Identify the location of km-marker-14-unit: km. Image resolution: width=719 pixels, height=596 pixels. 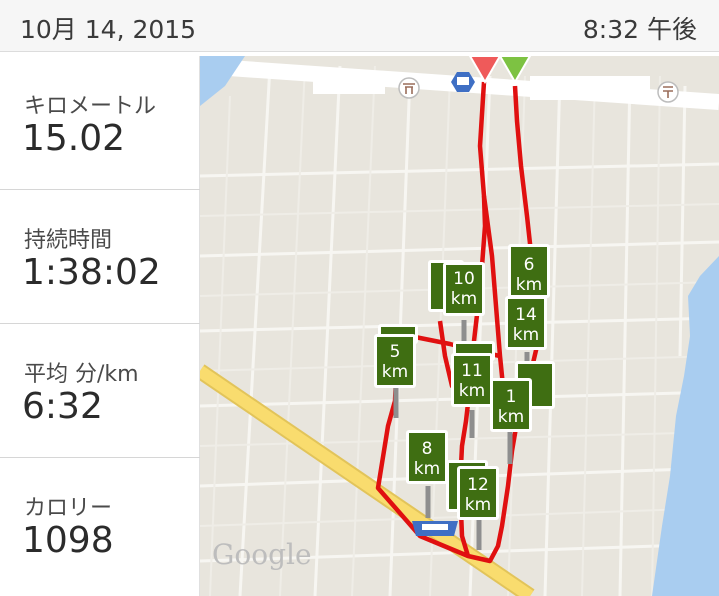
(526, 335).